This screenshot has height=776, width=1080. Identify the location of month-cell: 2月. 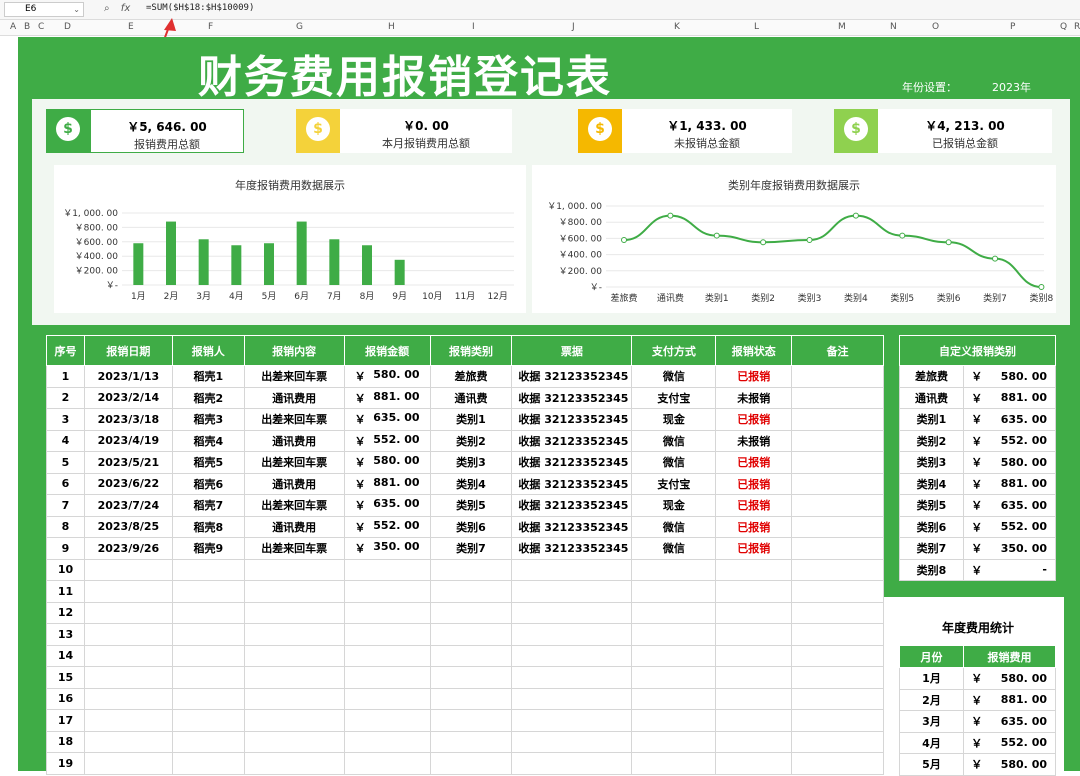
(931, 699).